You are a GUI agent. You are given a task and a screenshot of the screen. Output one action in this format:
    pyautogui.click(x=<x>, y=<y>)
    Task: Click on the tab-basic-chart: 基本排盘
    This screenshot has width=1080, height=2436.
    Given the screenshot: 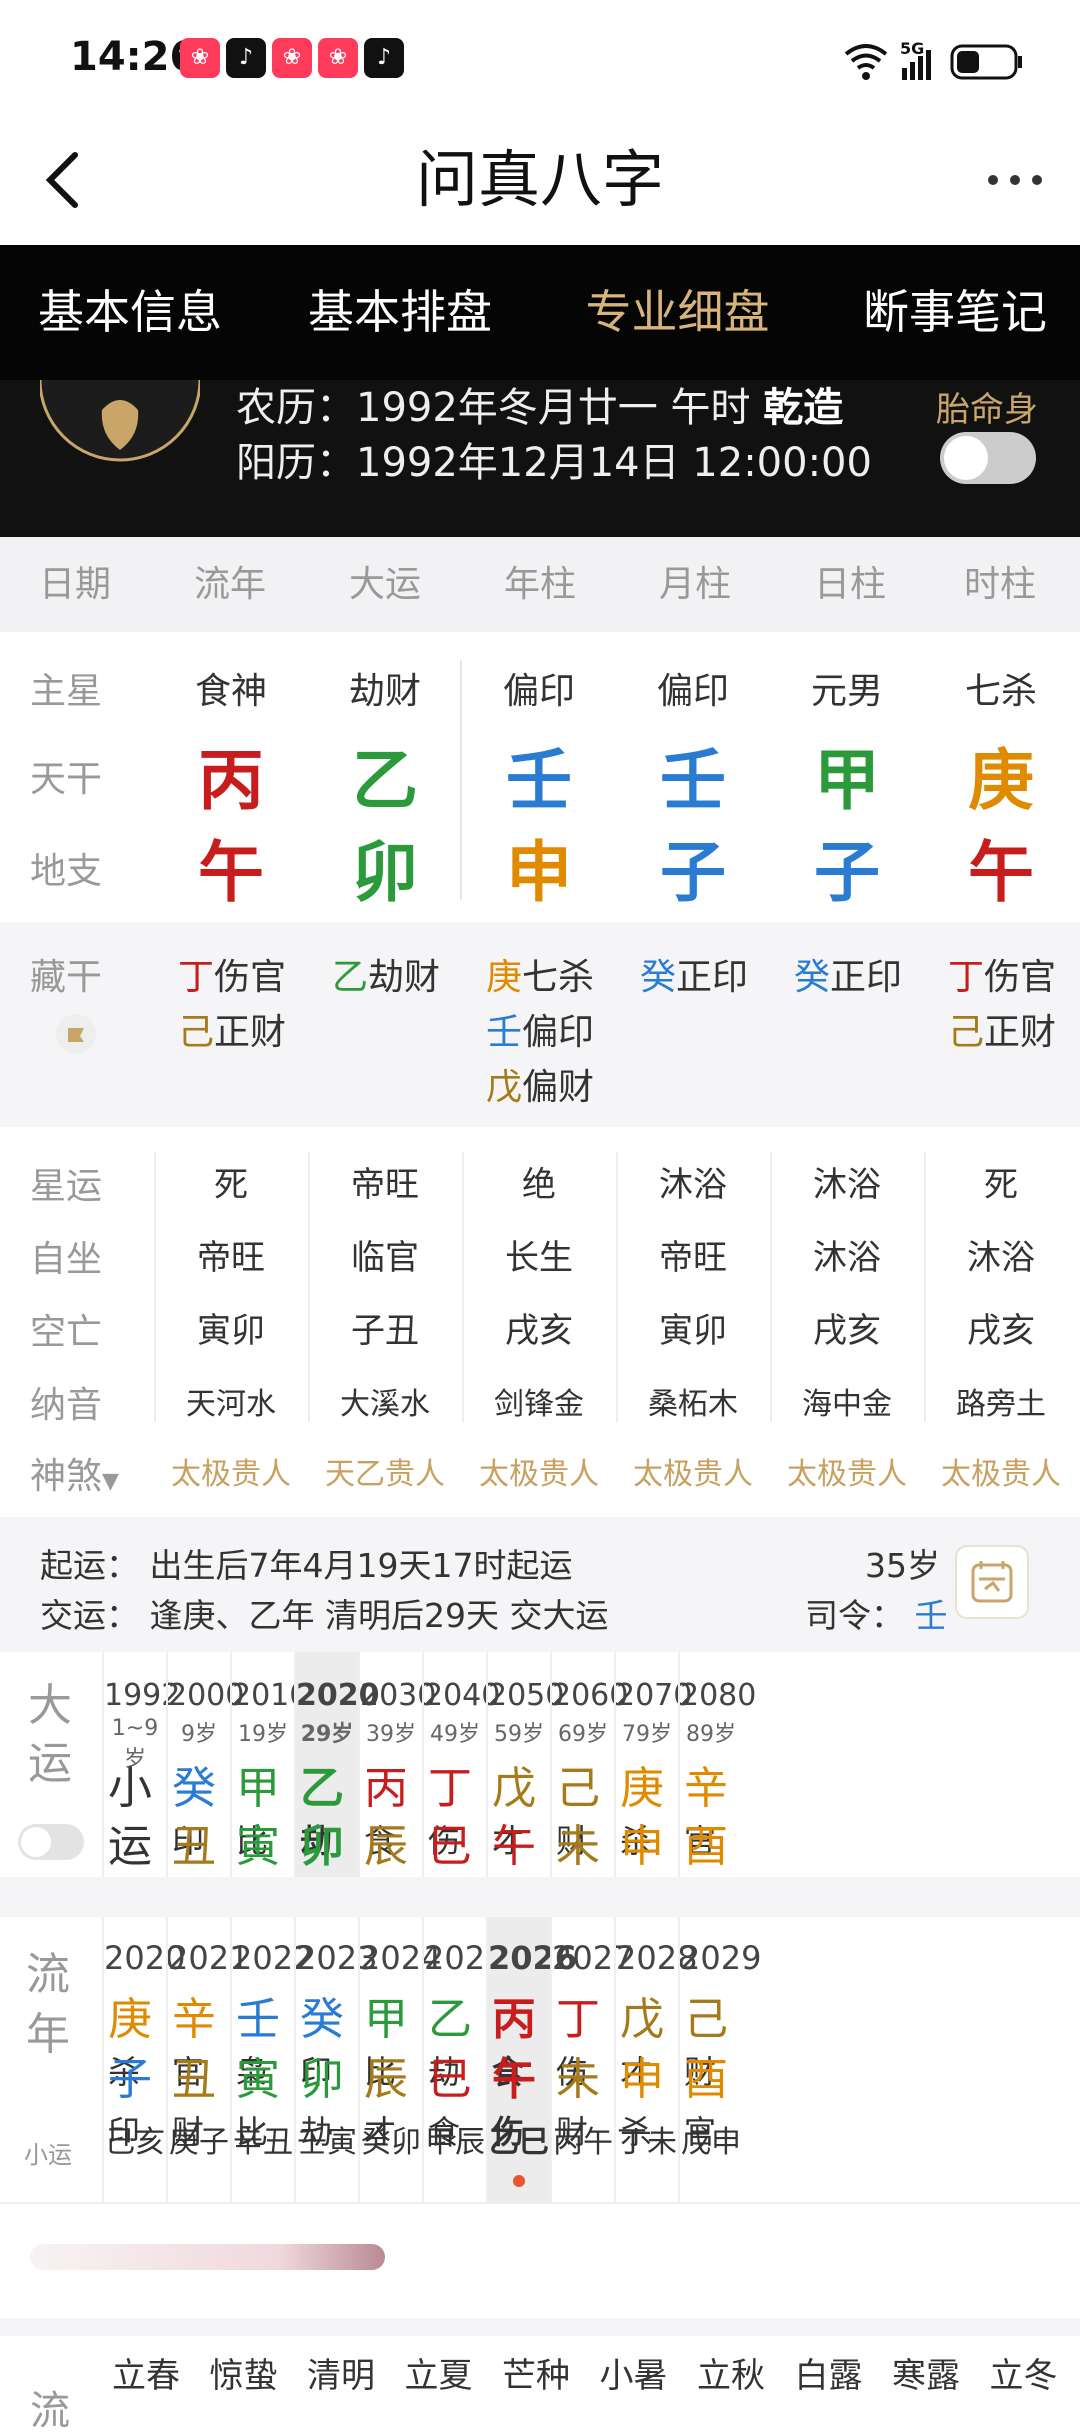 What is the action you would take?
    pyautogui.click(x=400, y=312)
    